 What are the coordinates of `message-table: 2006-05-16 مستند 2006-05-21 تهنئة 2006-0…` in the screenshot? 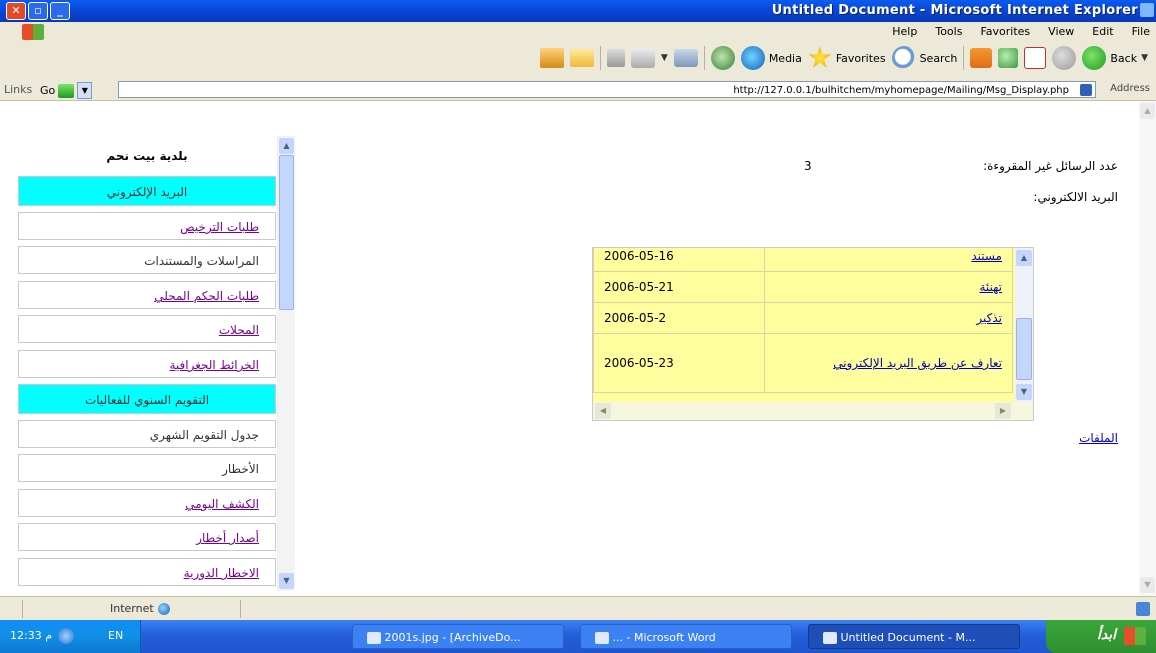 It's located at (803, 320).